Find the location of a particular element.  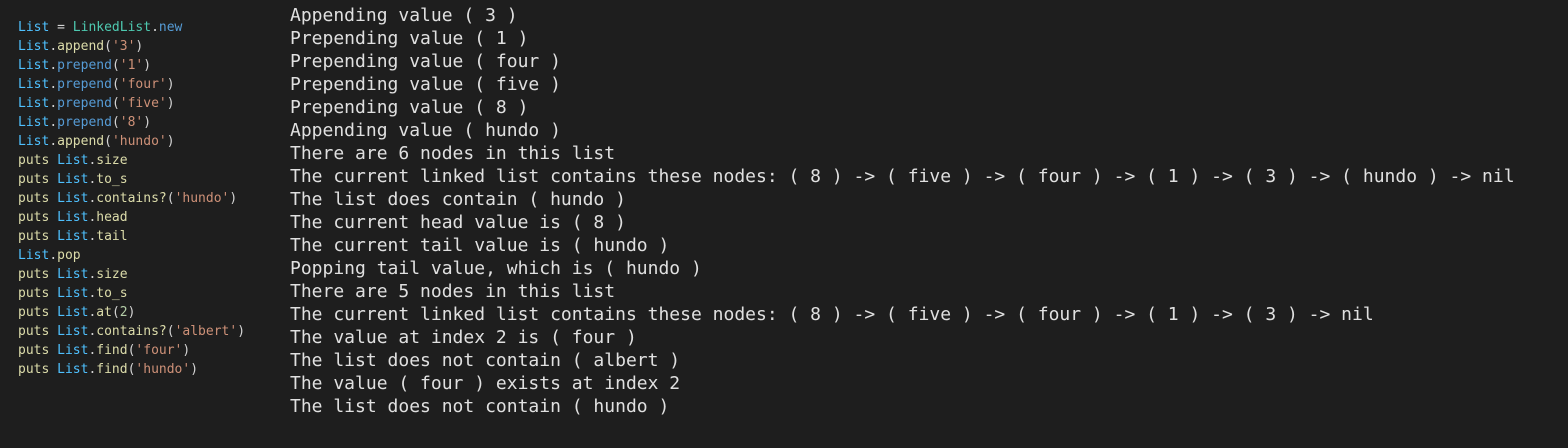

code-token: append is located at coordinates (81, 46).